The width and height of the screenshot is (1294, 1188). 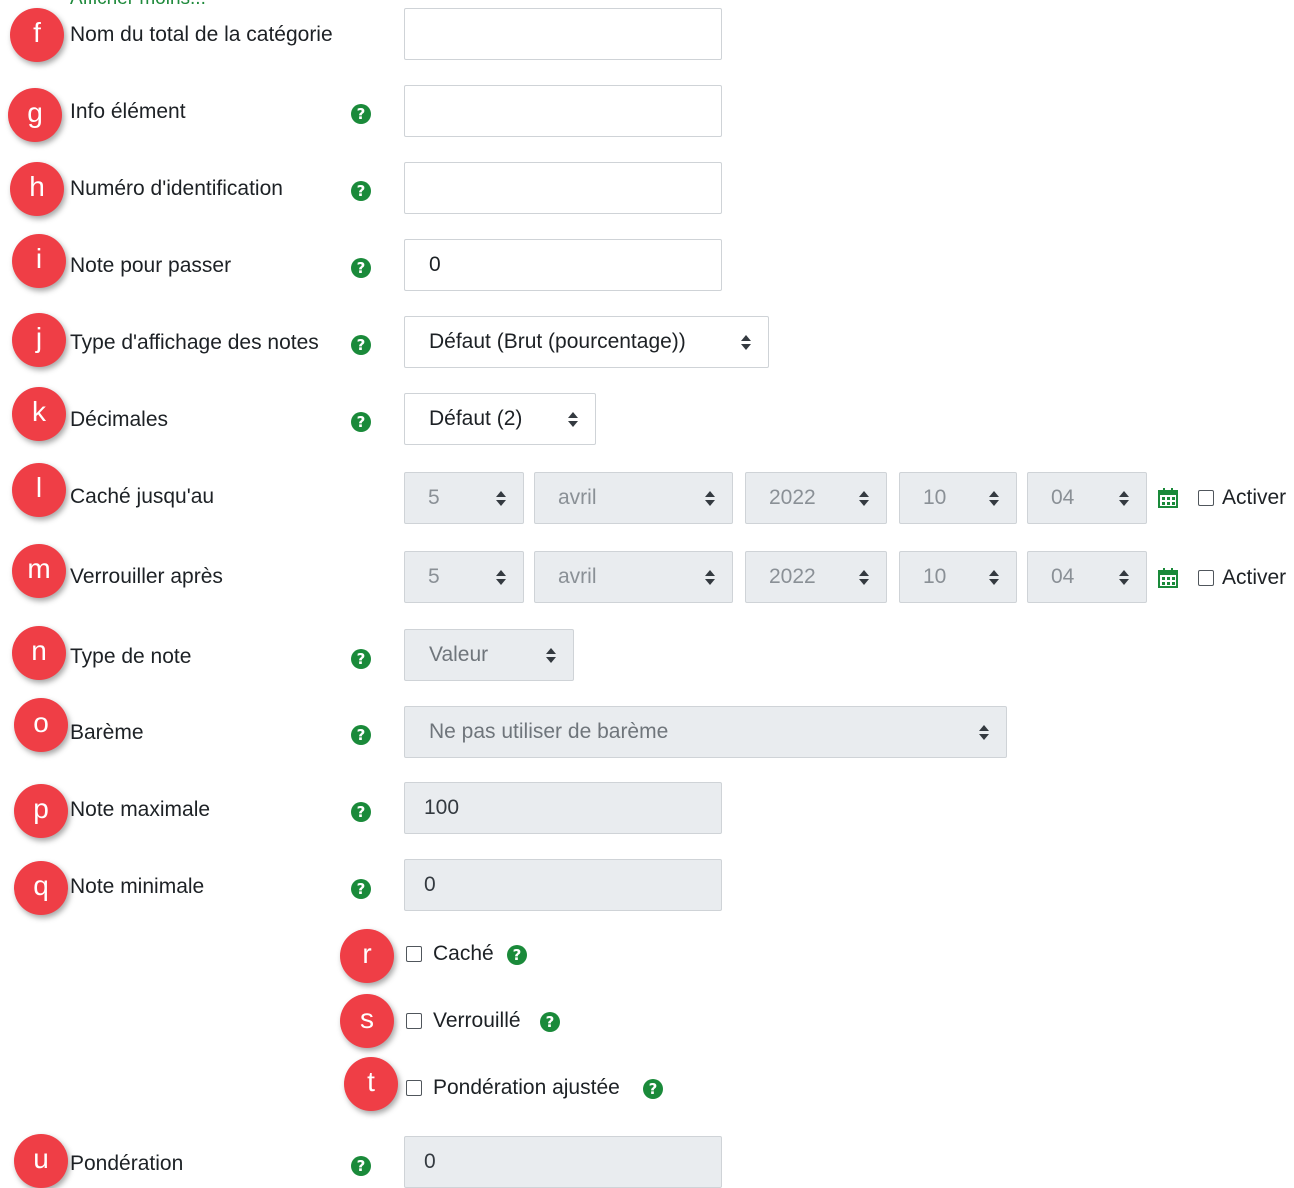 I want to click on grade-type-select: Valeur, so click(x=489, y=655).